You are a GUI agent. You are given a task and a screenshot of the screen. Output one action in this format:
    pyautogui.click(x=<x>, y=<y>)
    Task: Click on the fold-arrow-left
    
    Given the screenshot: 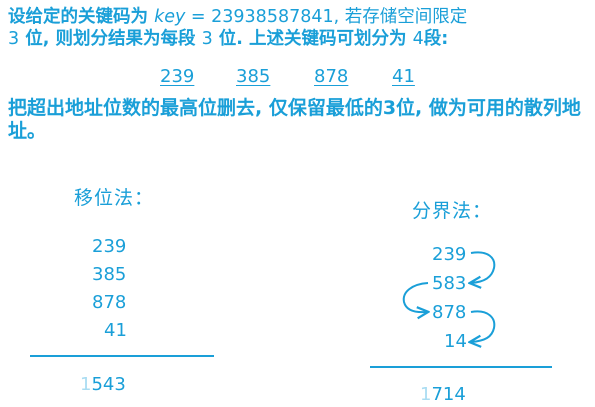 What is the action you would take?
    pyautogui.click(x=415, y=297)
    